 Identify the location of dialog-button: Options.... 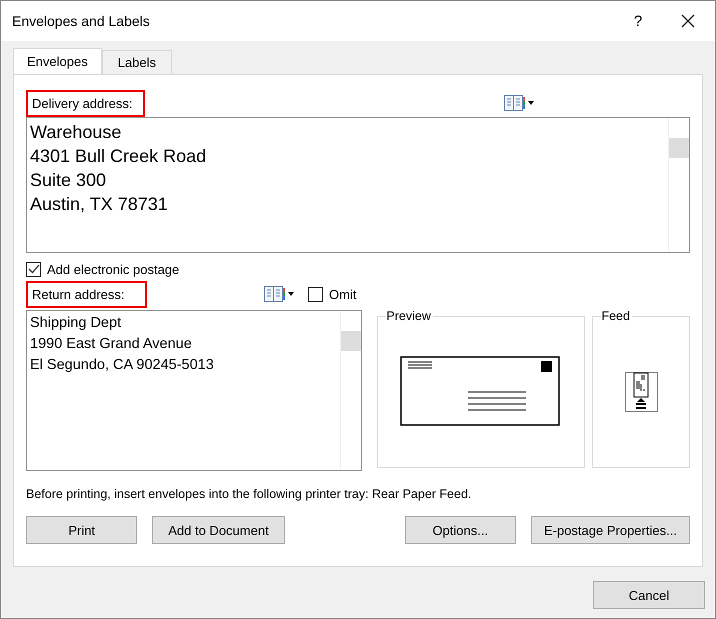
(460, 530).